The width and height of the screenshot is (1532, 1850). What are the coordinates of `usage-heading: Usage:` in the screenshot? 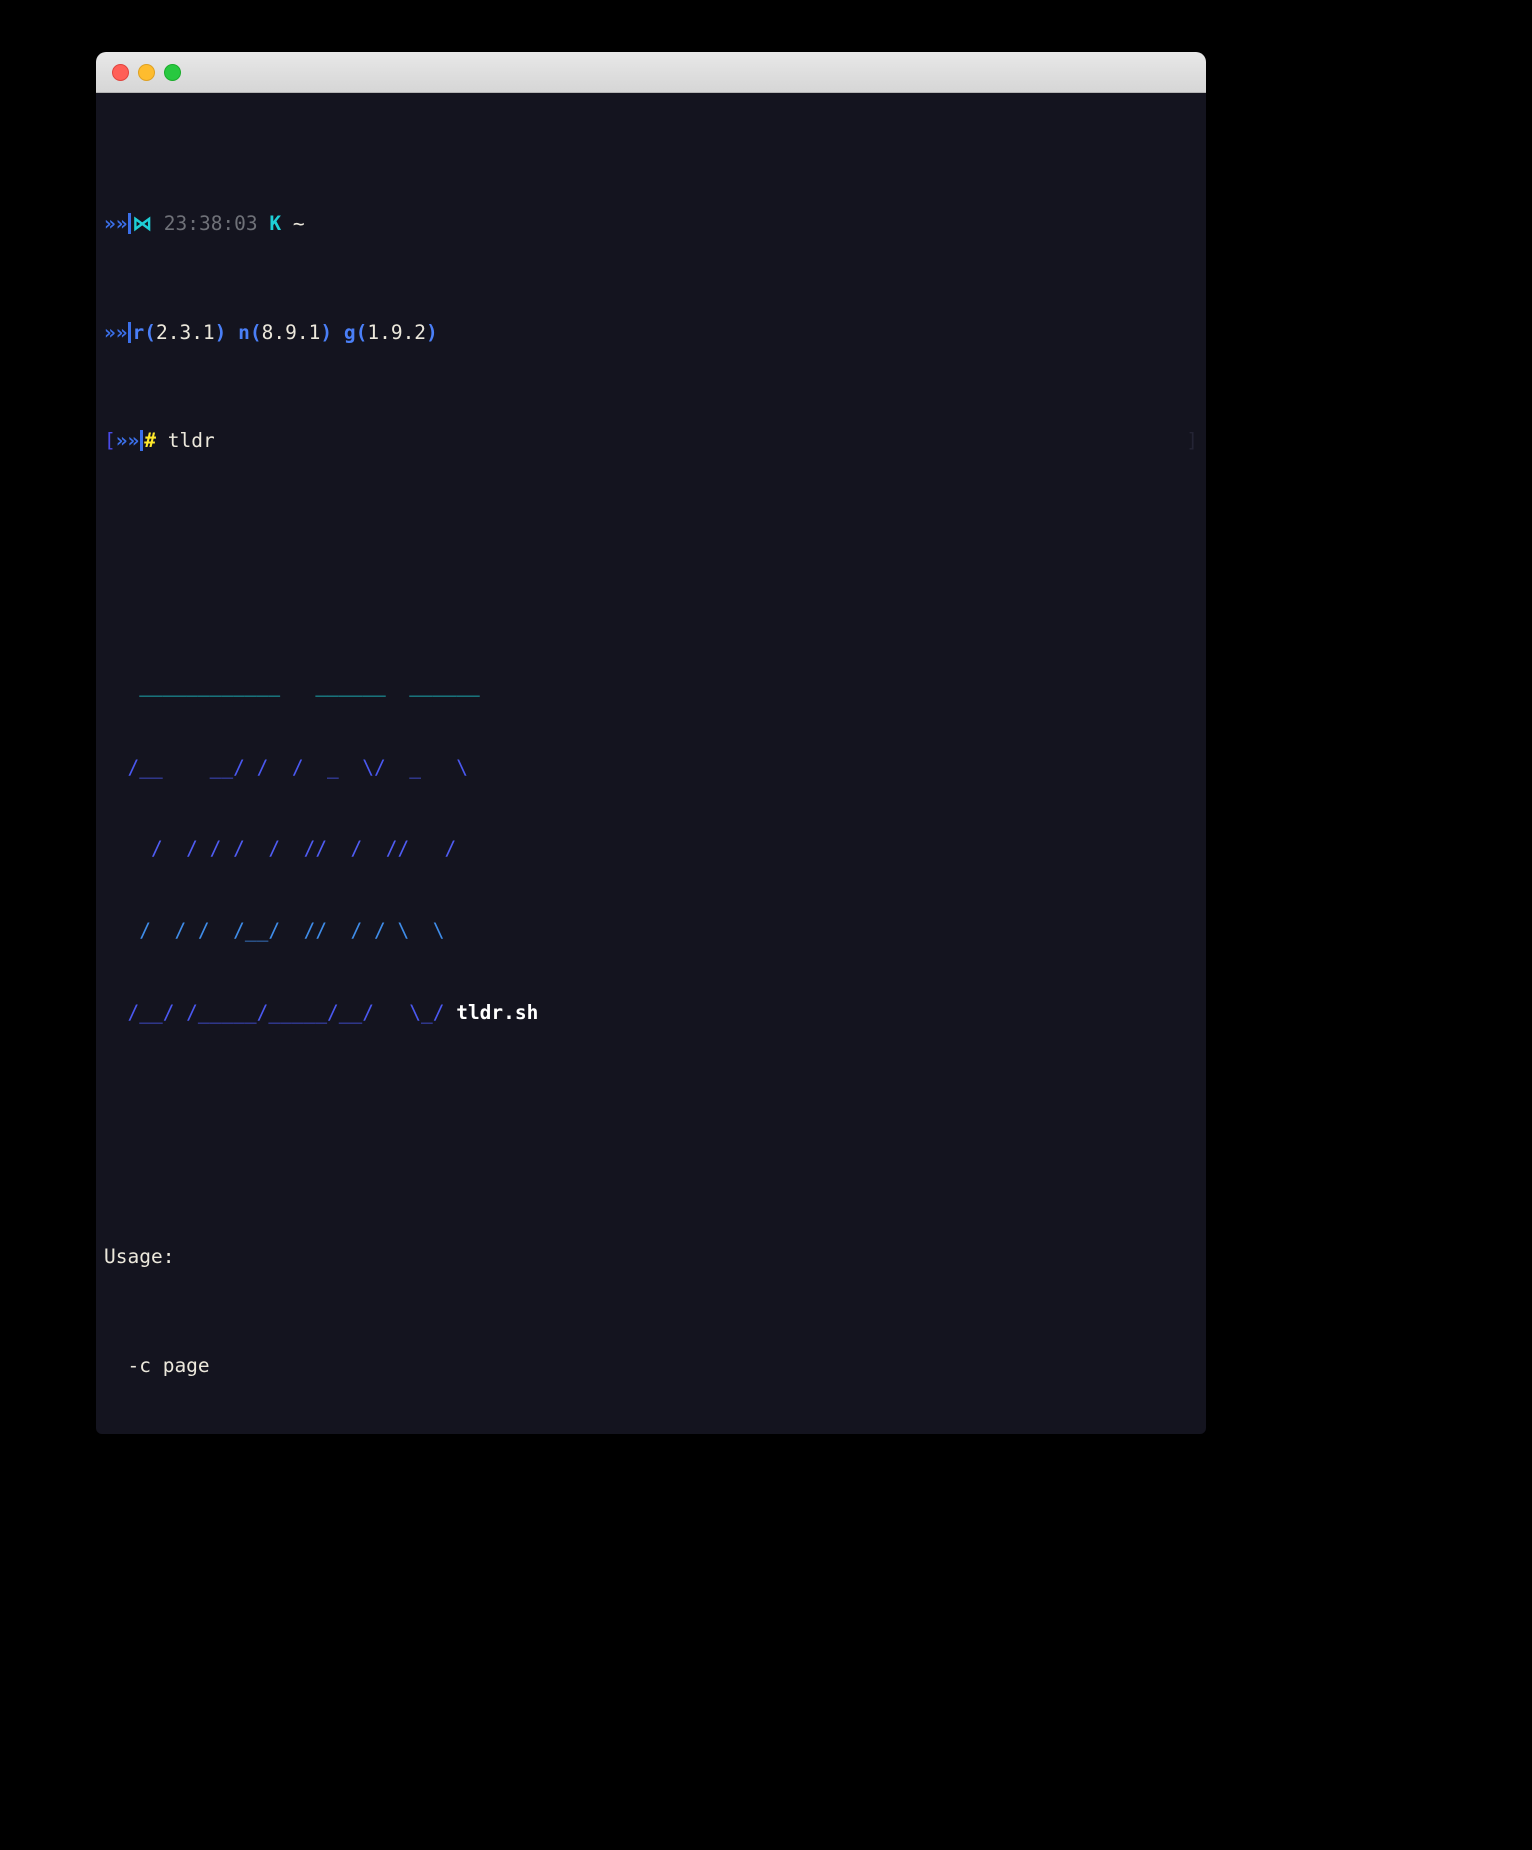 It's located at (139, 1257).